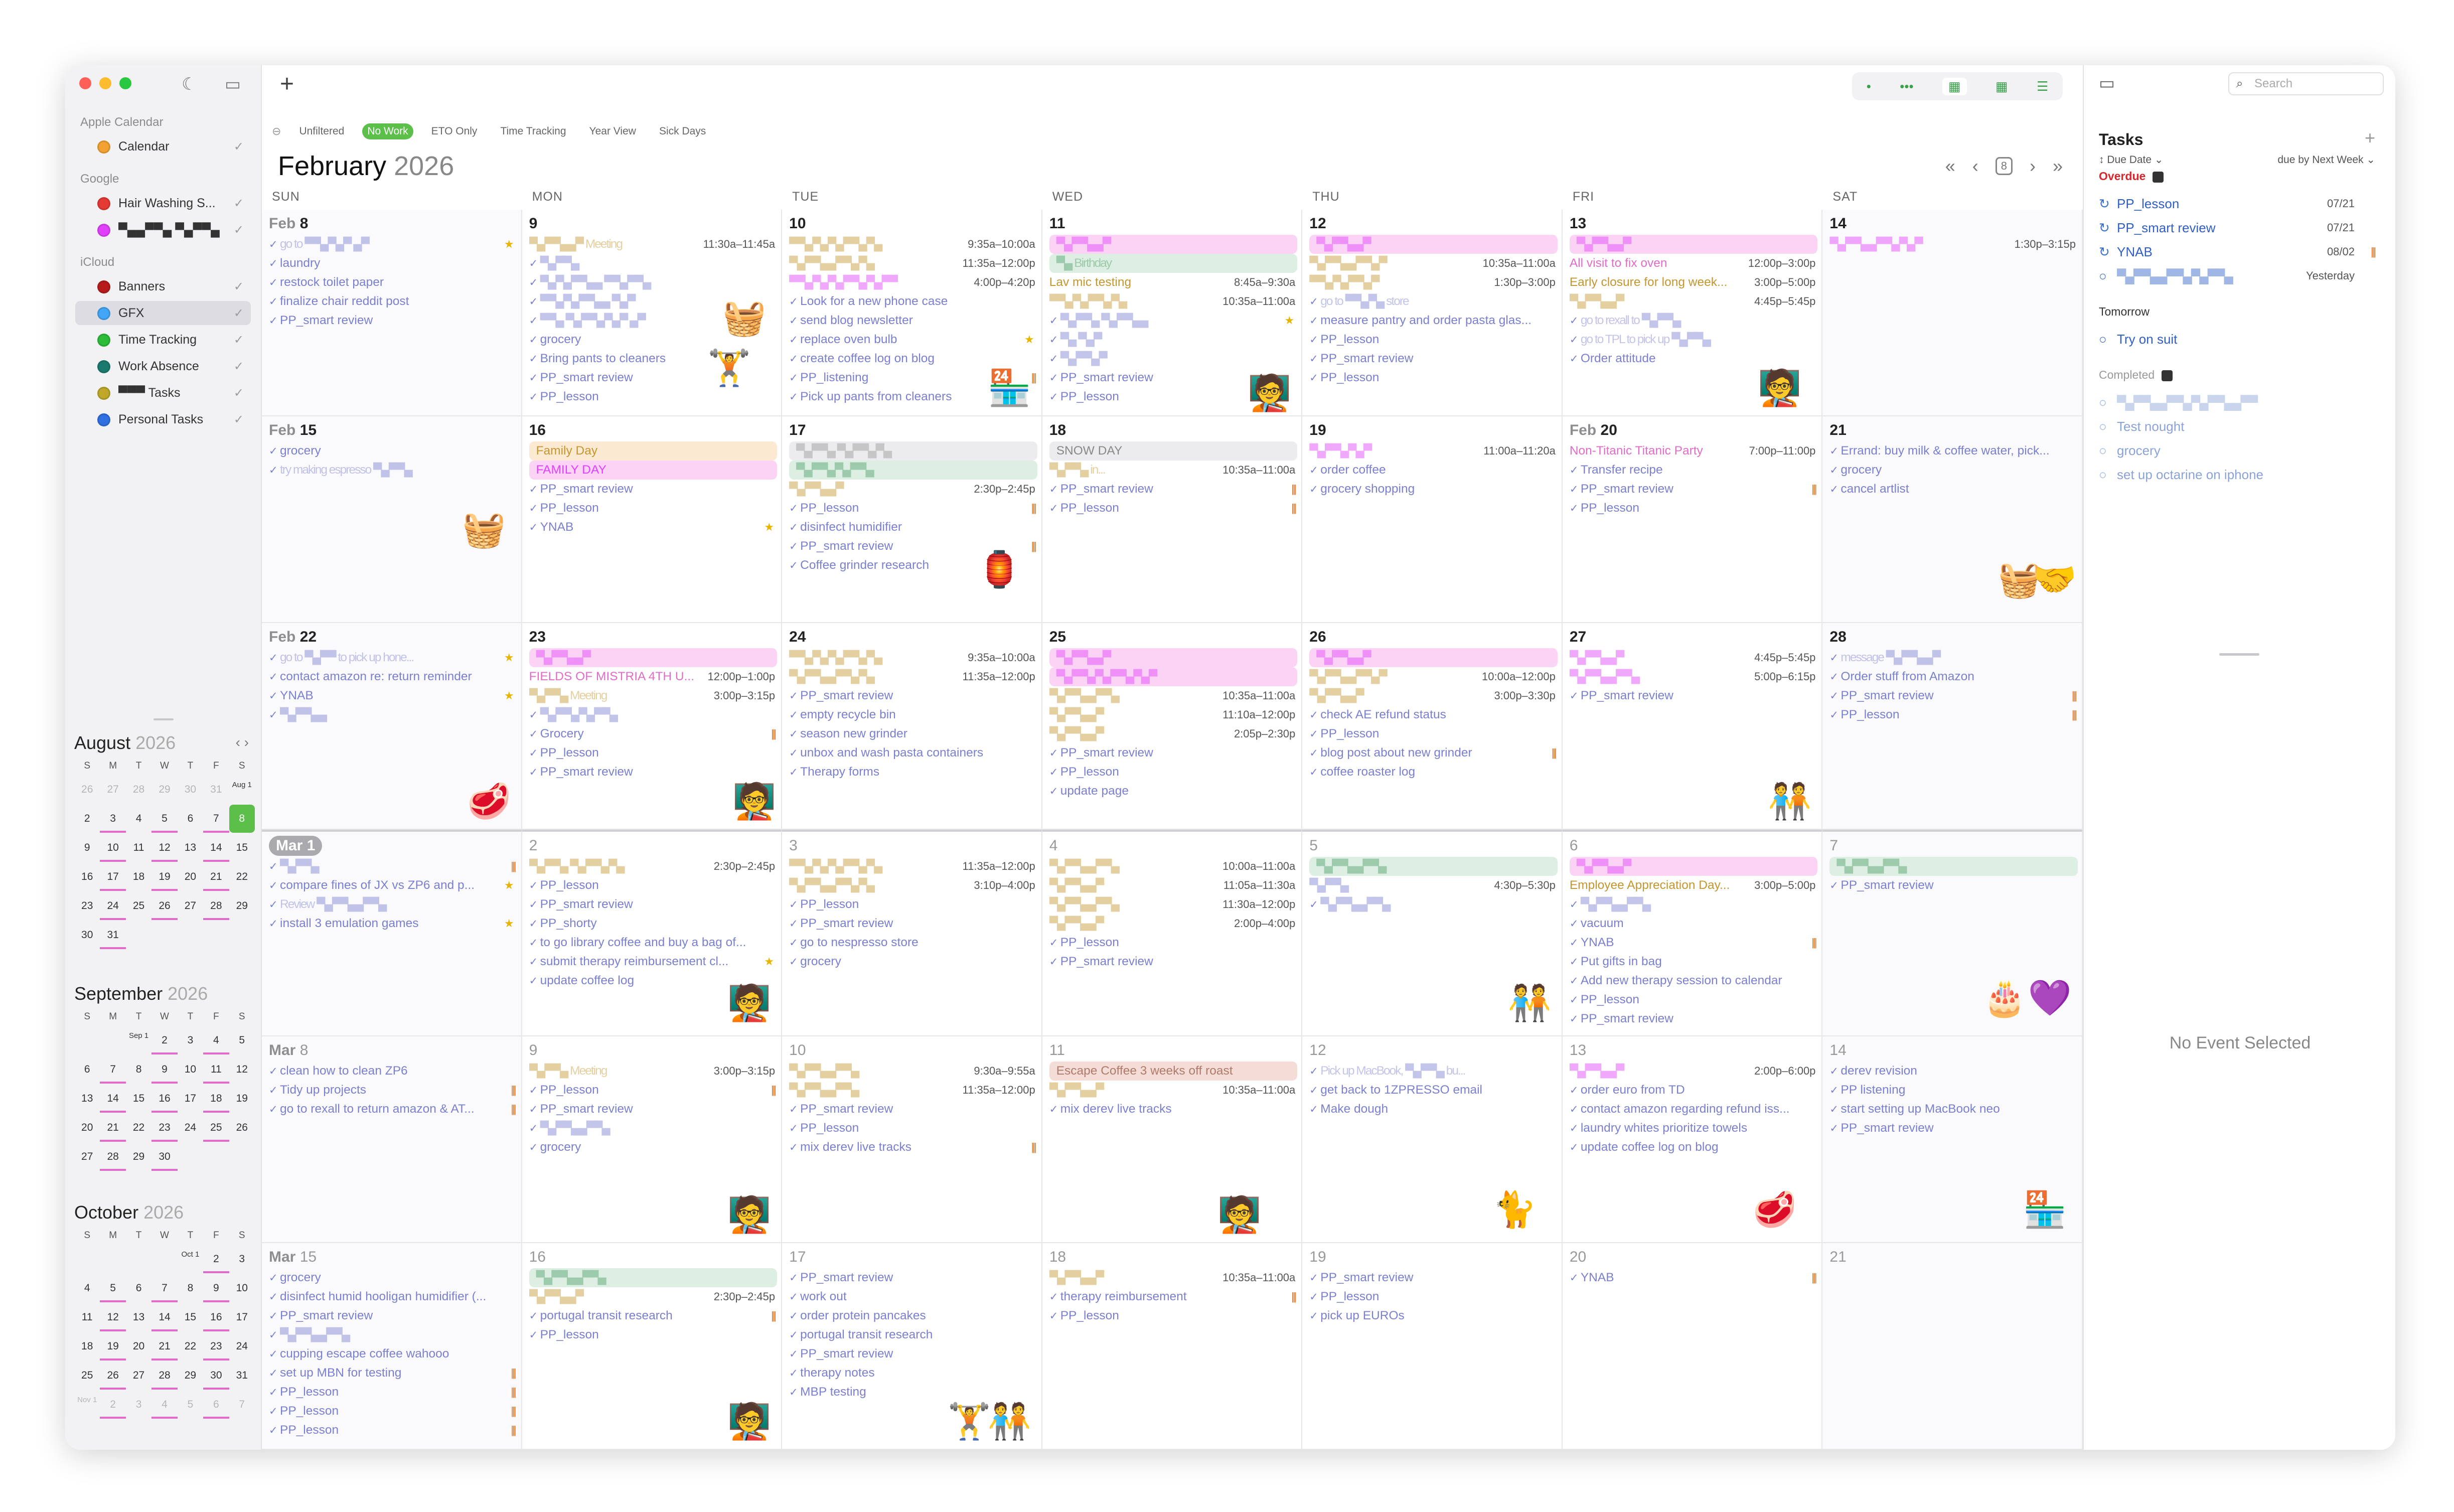 The image size is (2454, 1512). Describe the element at coordinates (138, 790) in the screenshot. I see `mini-day: 28` at that location.